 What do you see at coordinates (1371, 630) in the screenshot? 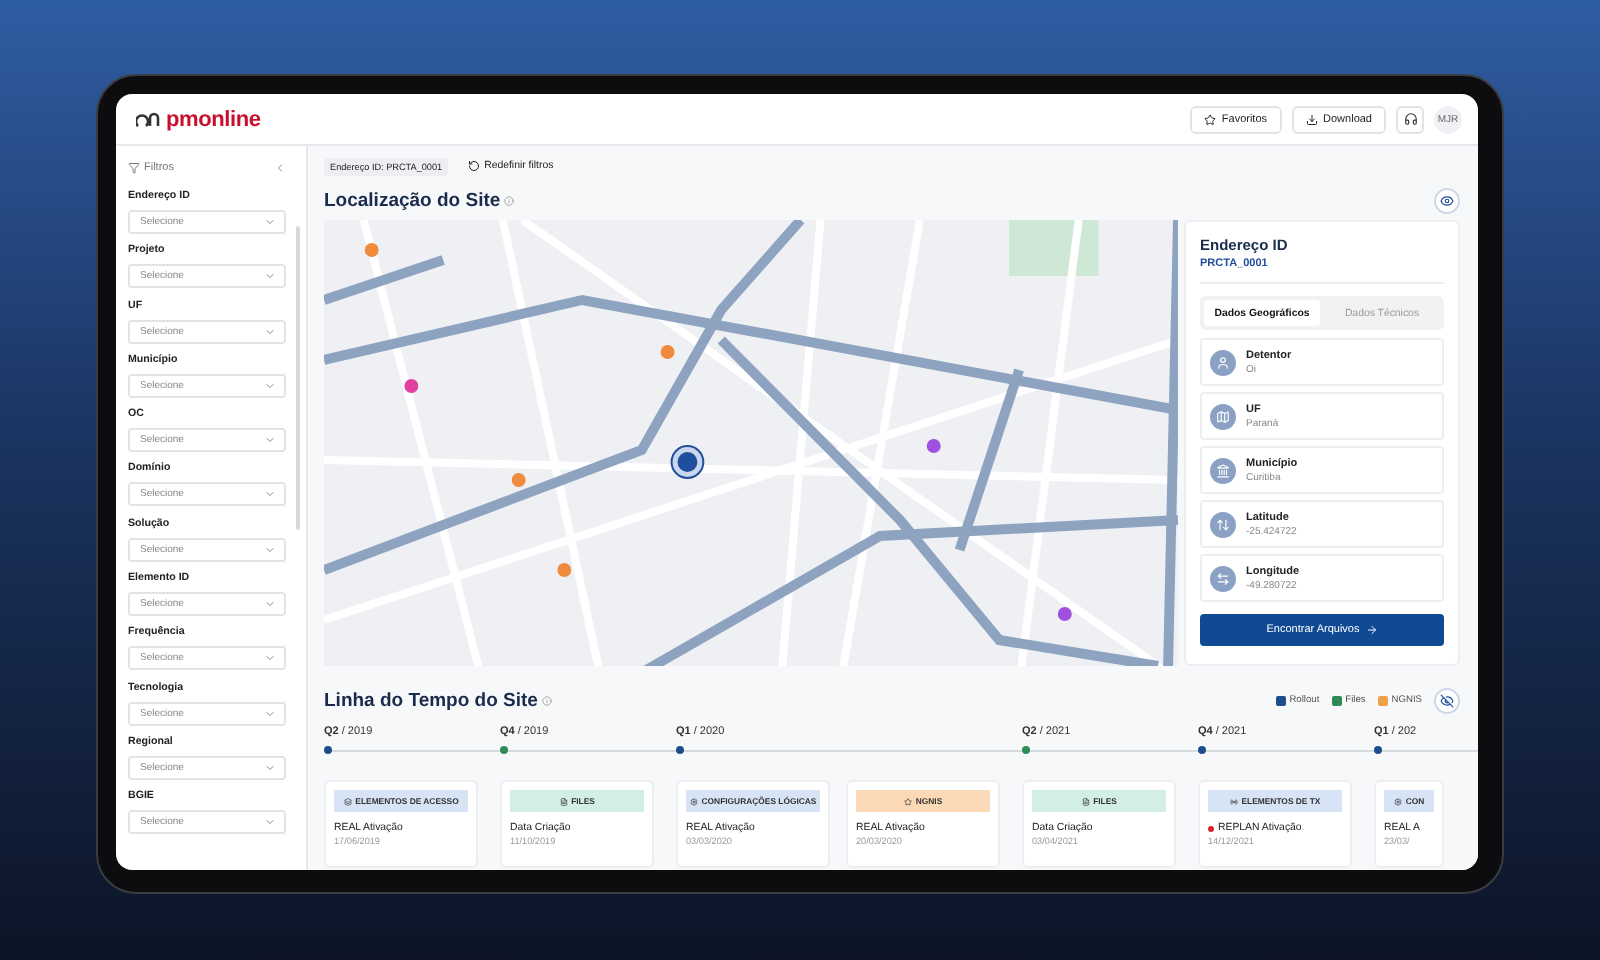
I see `arrow-right-icon` at bounding box center [1371, 630].